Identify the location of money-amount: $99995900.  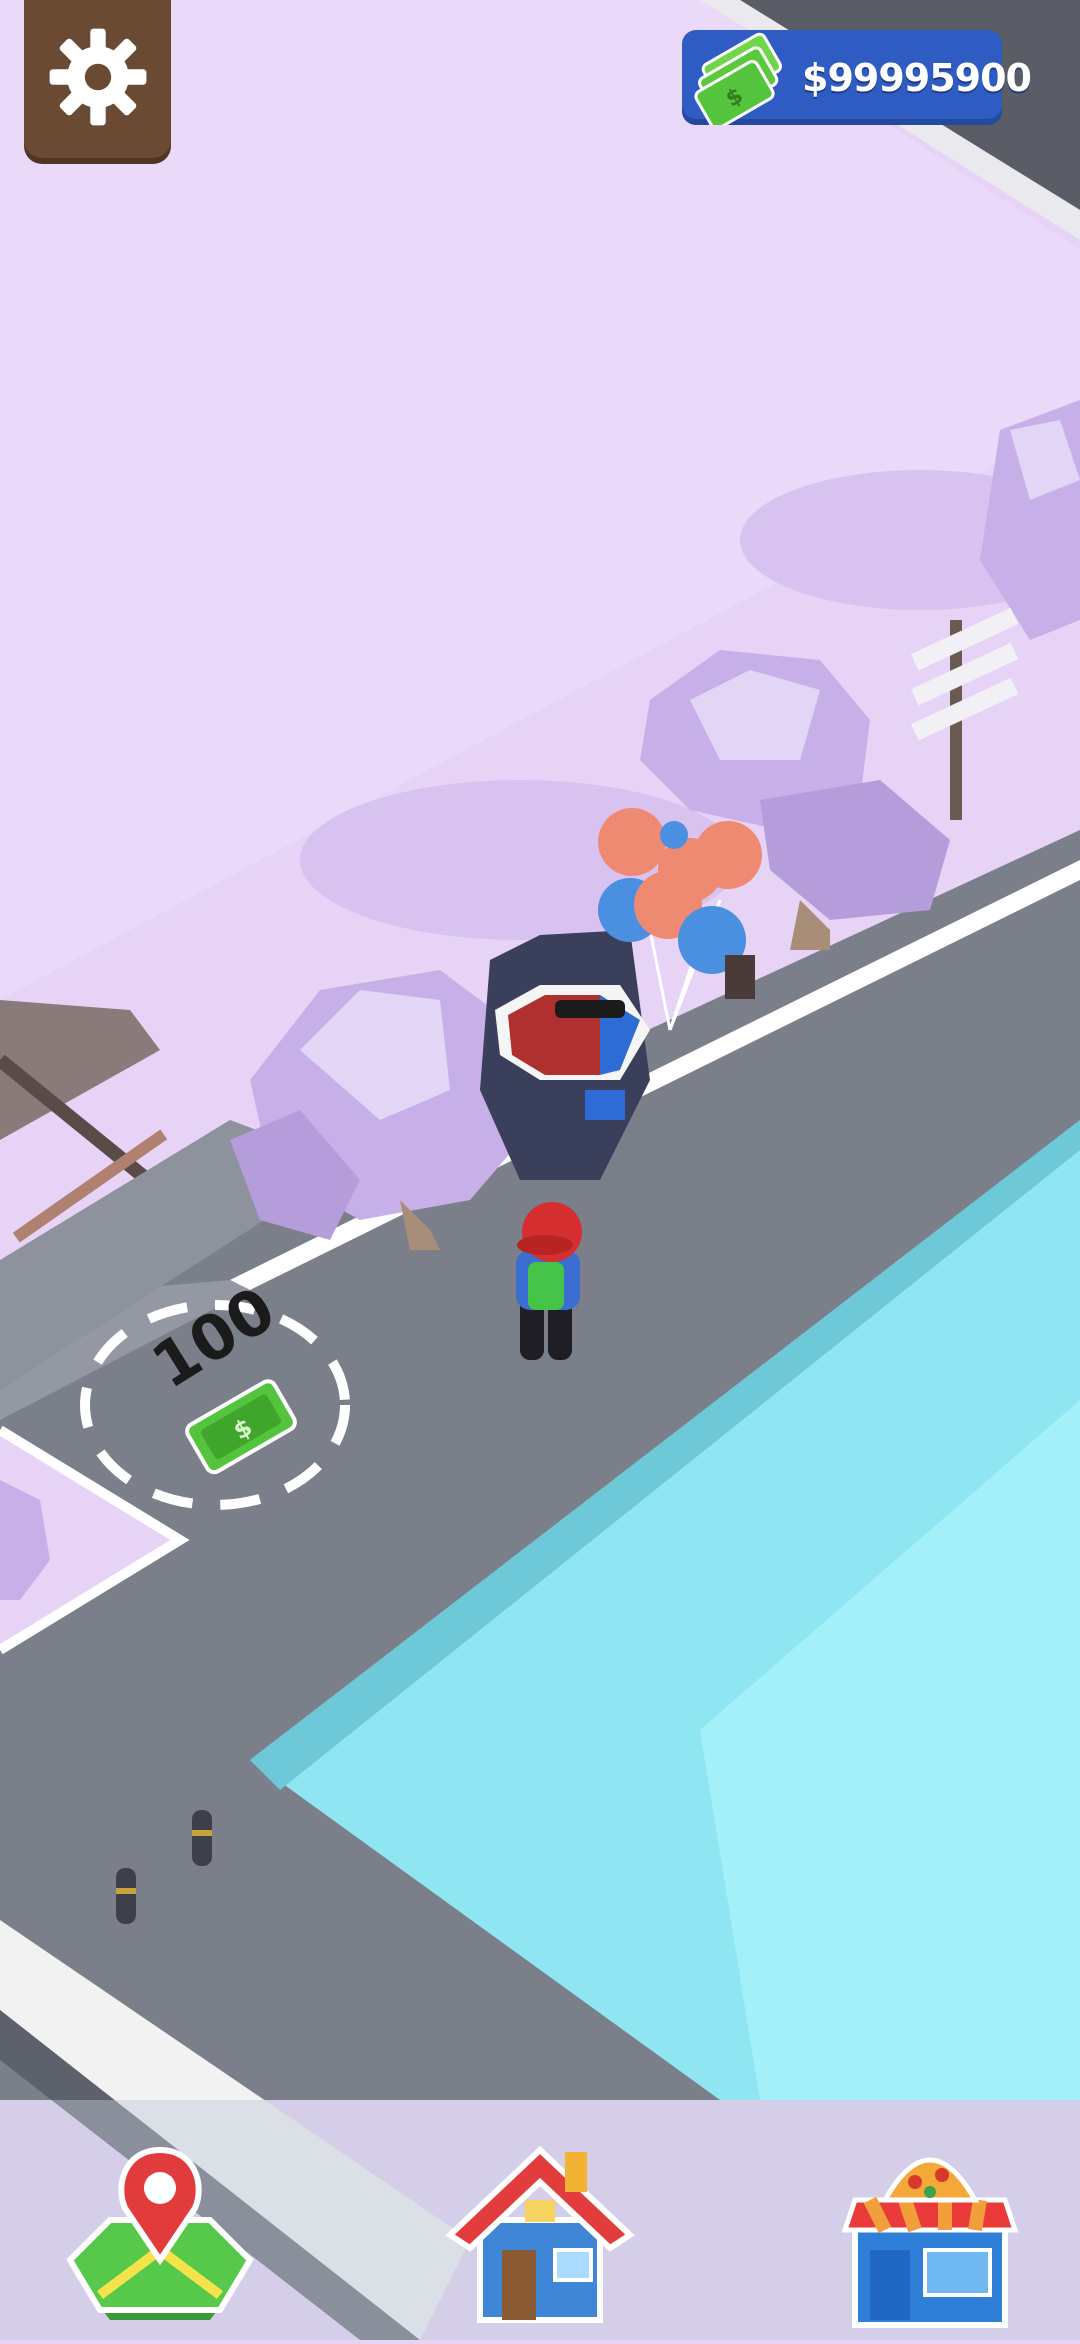
(917, 77).